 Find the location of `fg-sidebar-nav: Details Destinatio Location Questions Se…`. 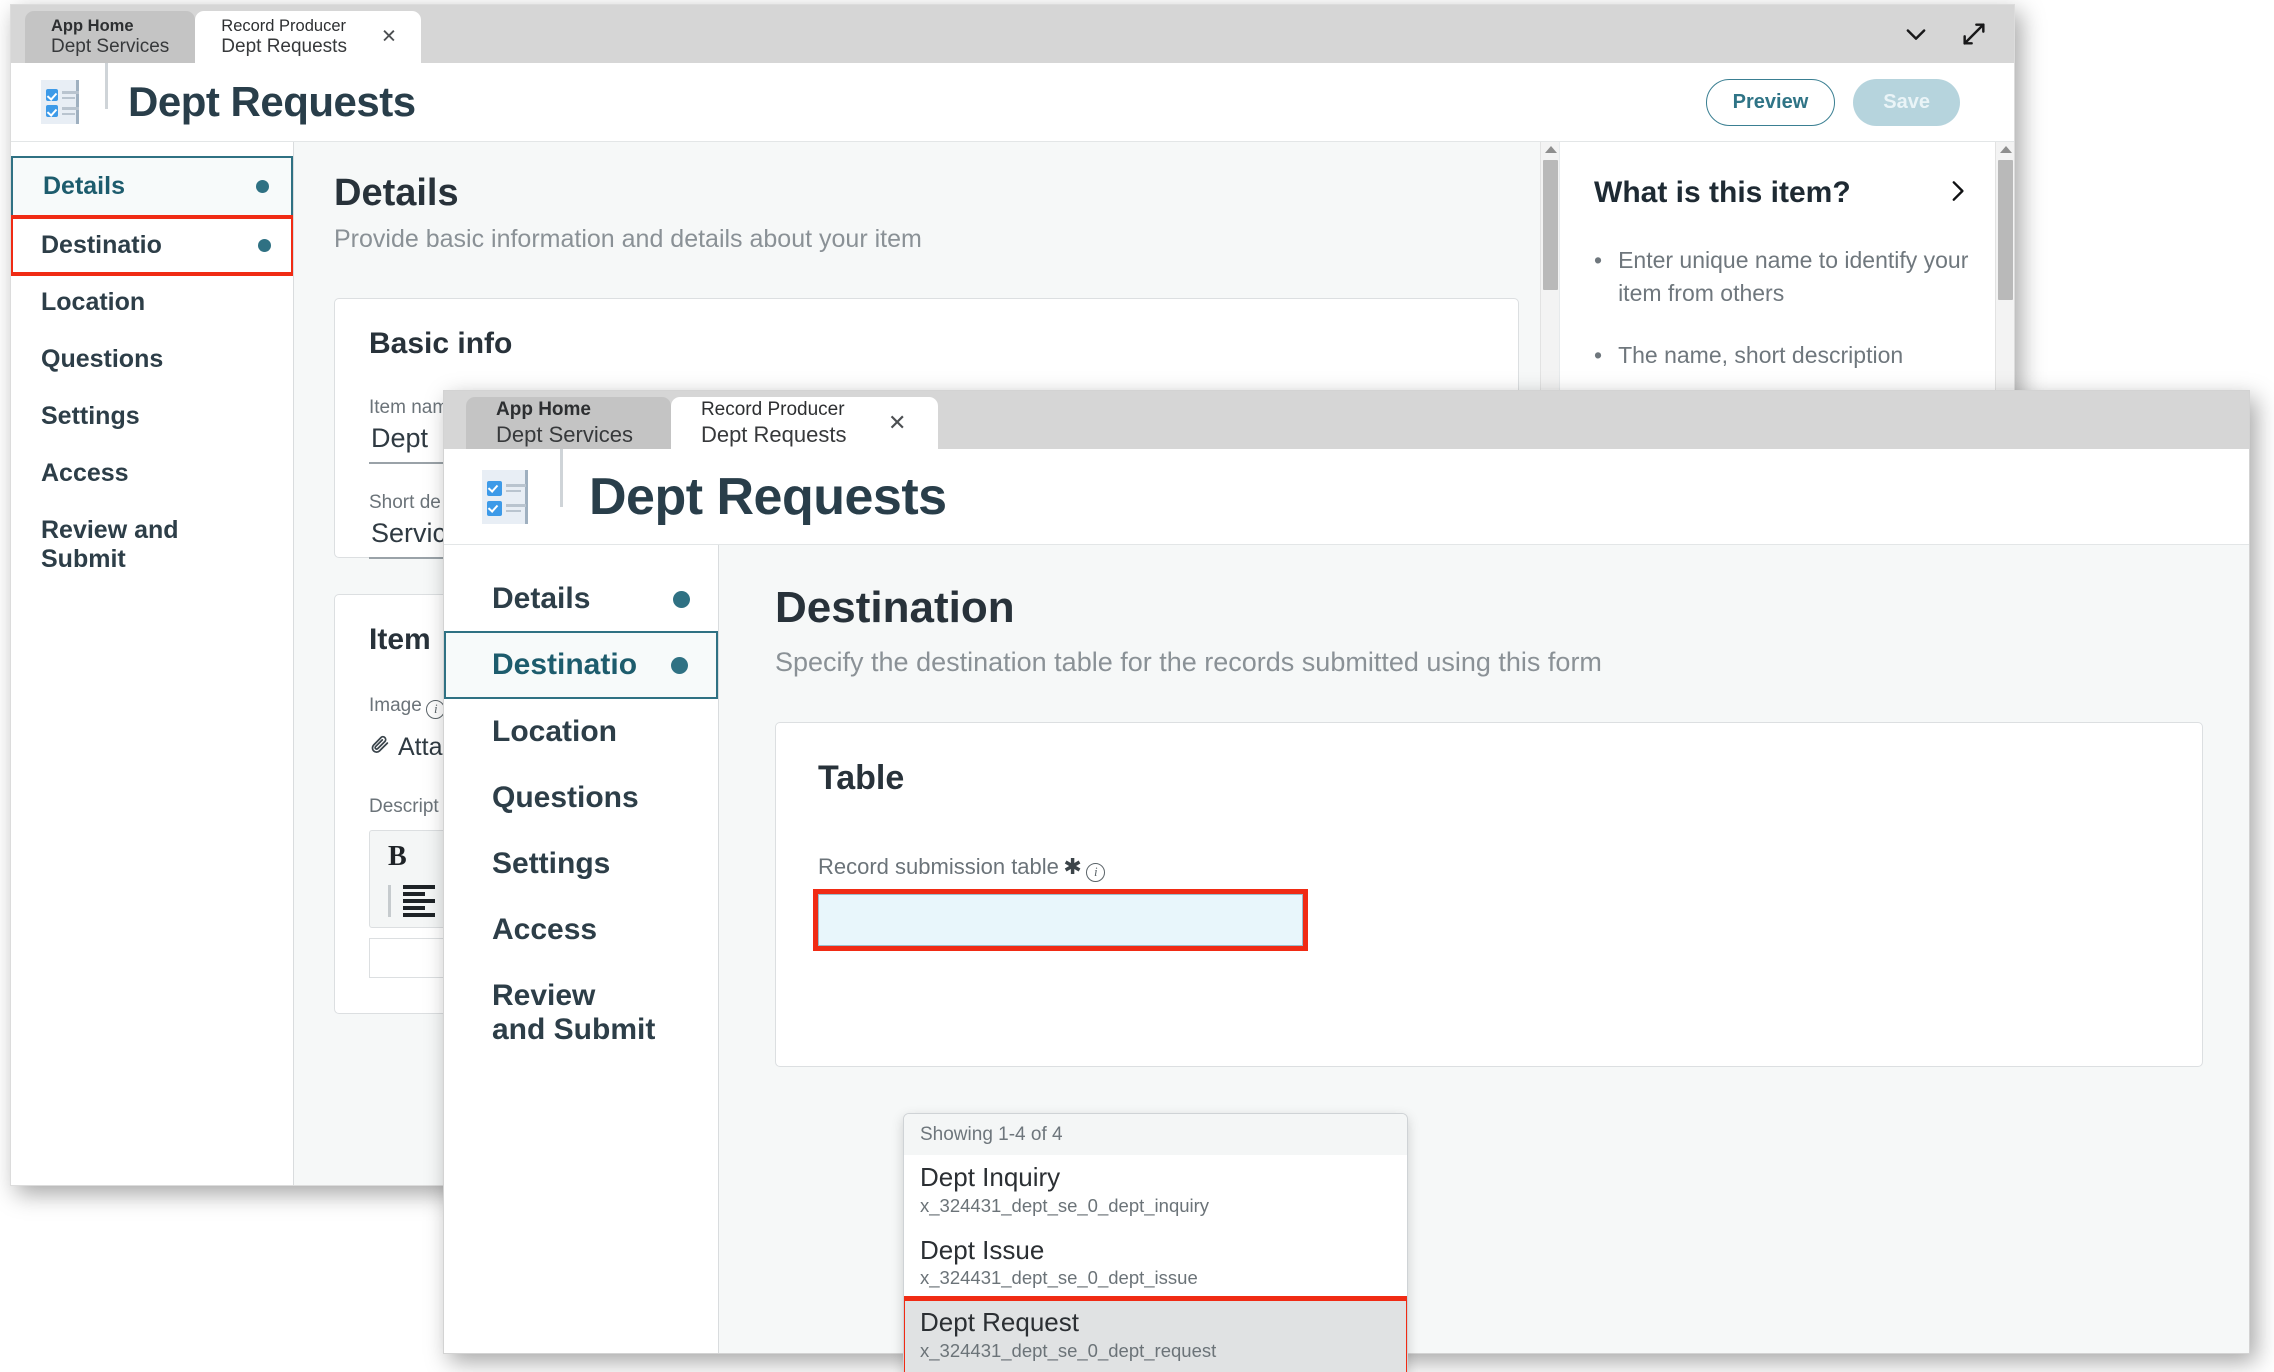

fg-sidebar-nav: Details Destinatio Location Questions Se… is located at coordinates (581, 949).